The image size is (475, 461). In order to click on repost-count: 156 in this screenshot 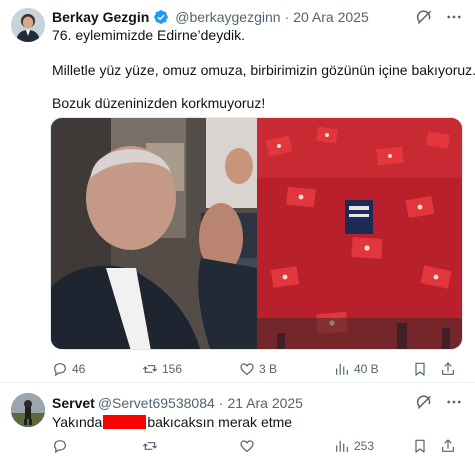, I will do `click(172, 369)`.